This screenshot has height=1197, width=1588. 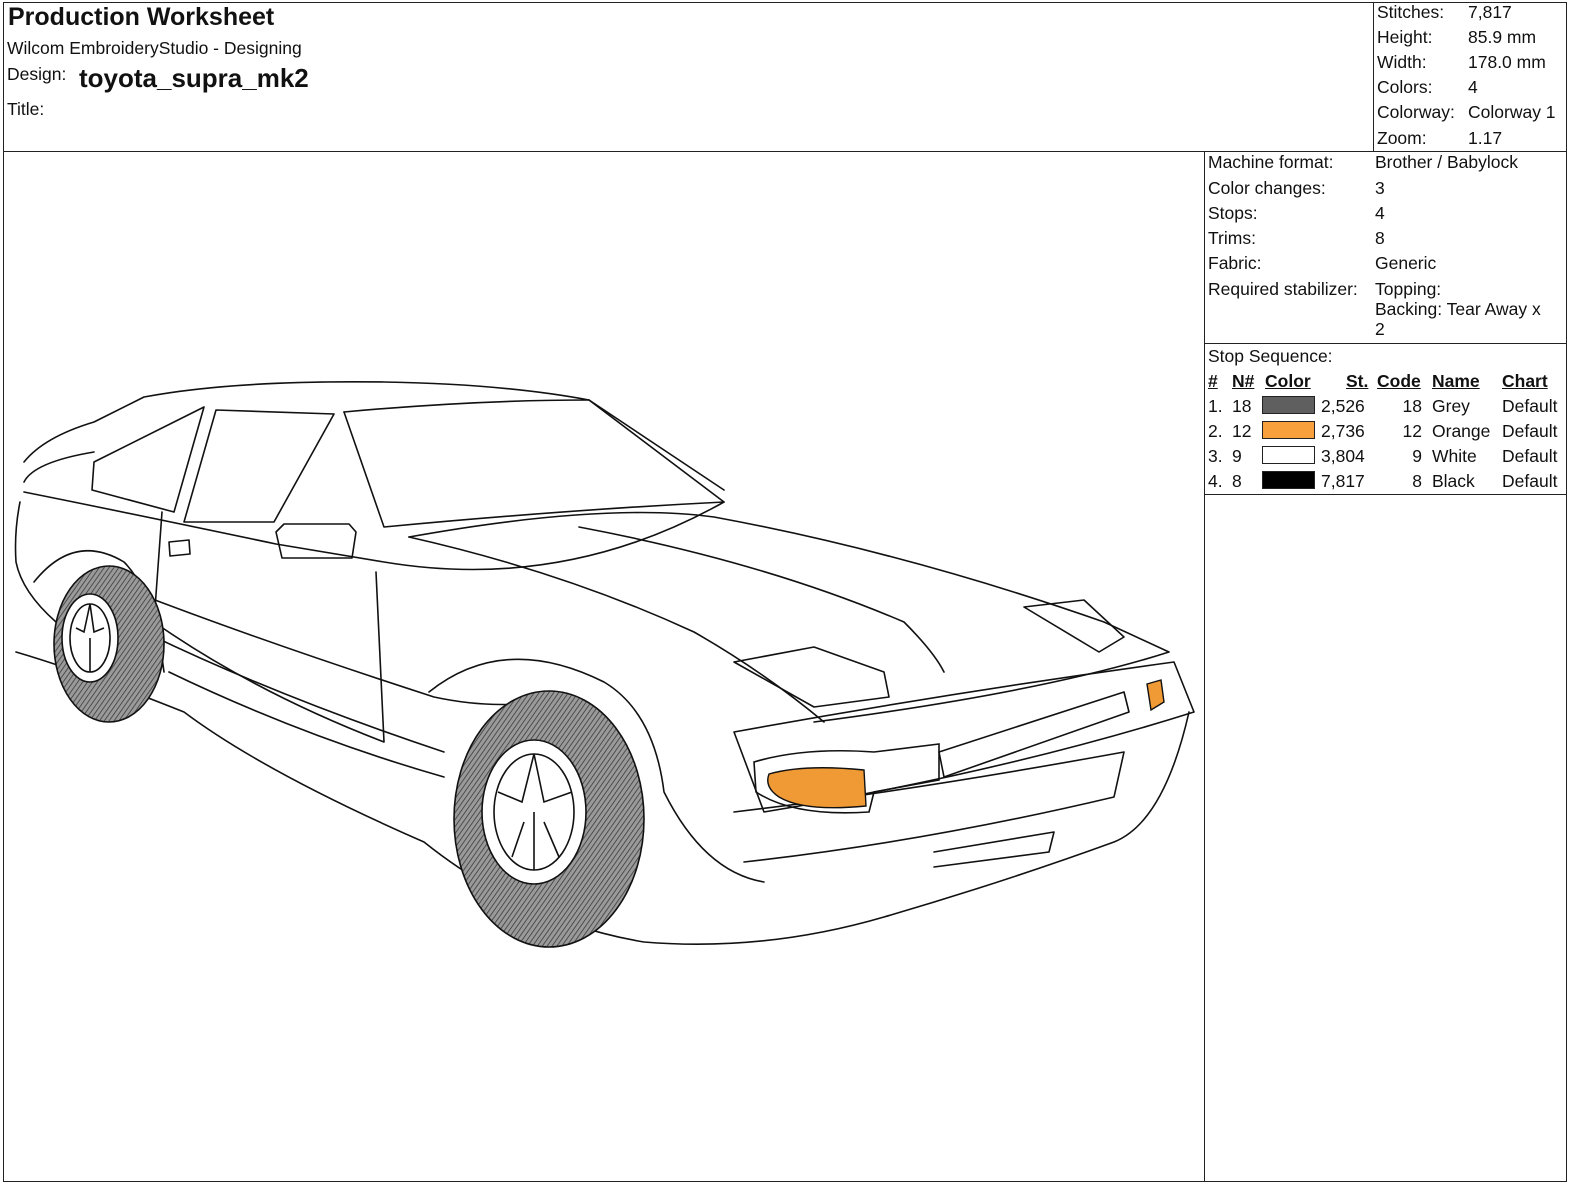 I want to click on design-name: toyota_supra_mk2, so click(x=194, y=78).